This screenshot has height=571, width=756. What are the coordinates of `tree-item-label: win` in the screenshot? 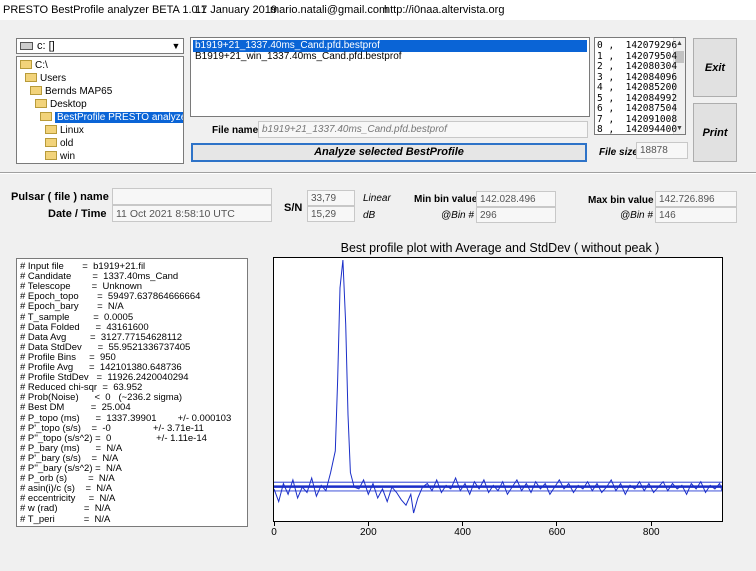 It's located at (68, 156).